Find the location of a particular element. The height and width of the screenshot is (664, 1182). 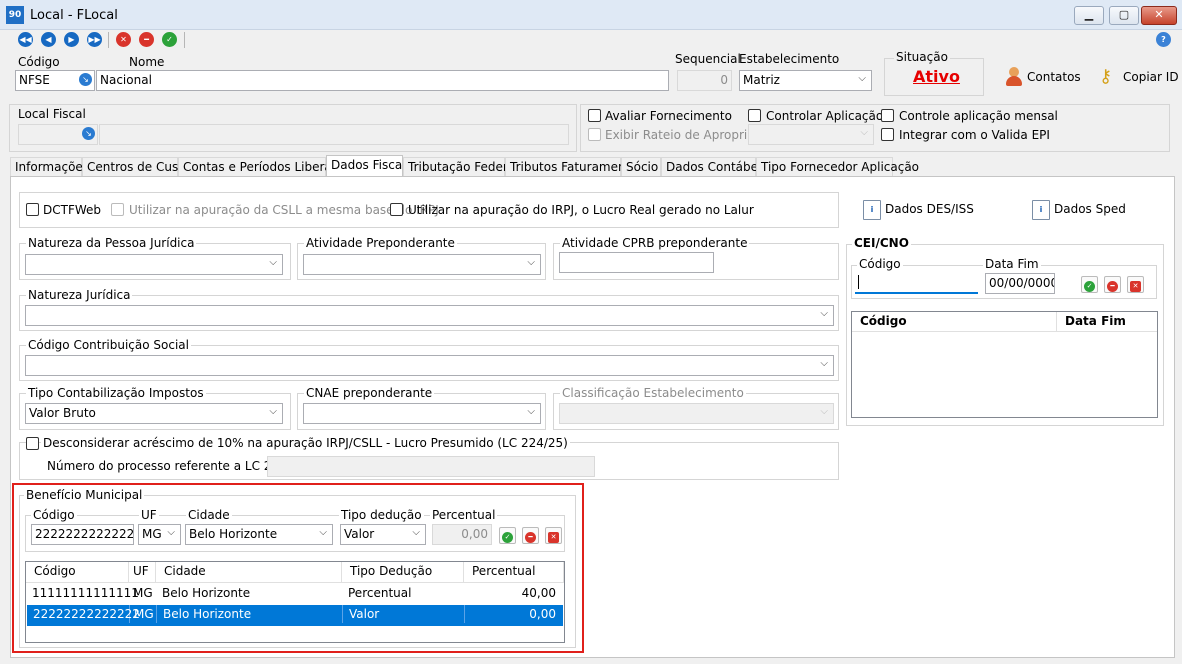

cei-remove-icon: ━ is located at coordinates (1112, 284).